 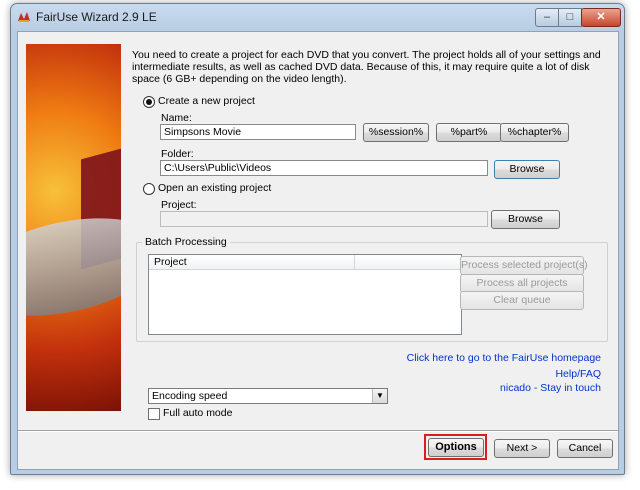 I want to click on open-existing-project-radio, so click(x=149, y=189).